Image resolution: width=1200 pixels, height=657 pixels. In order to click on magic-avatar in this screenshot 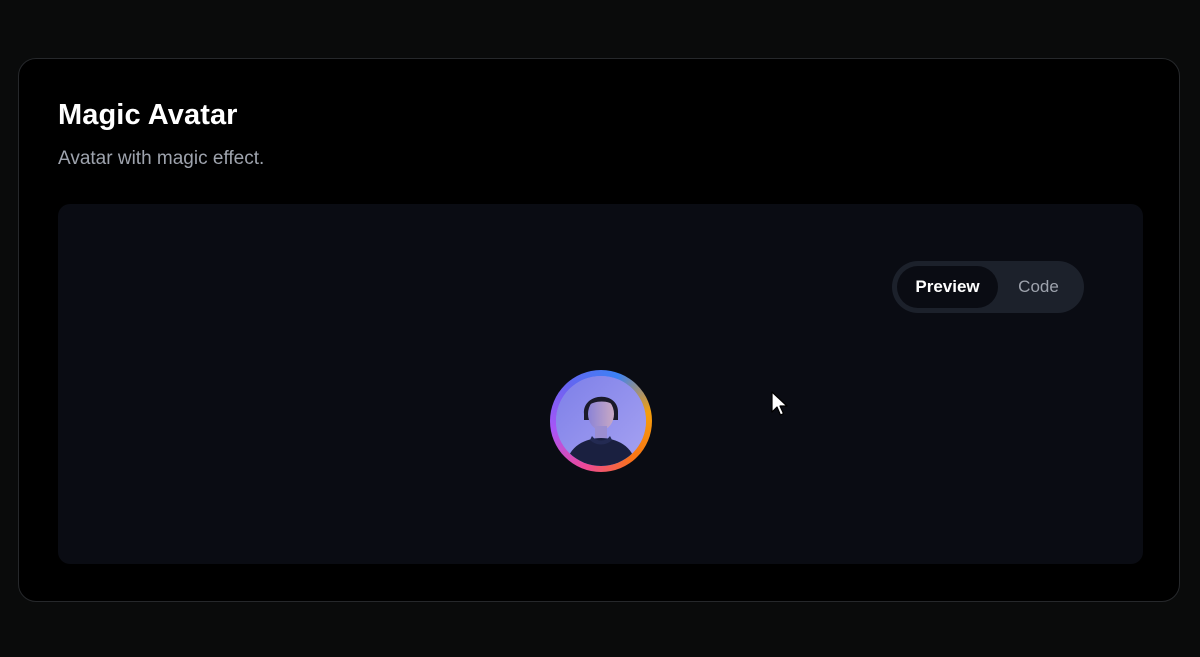, I will do `click(601, 421)`.